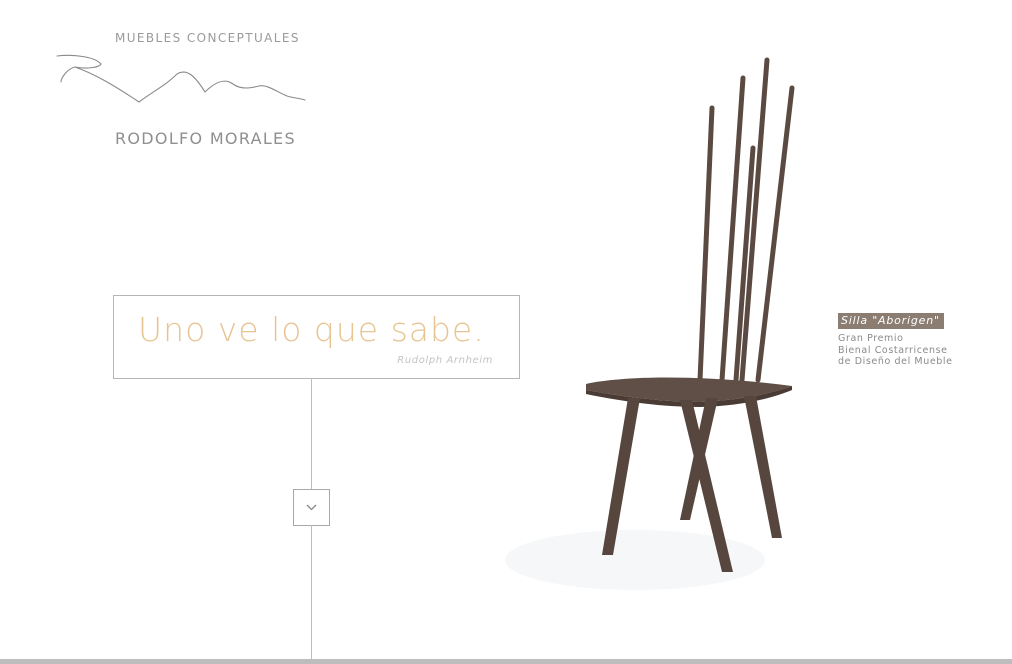 Image resolution: width=1012 pixels, height=664 pixels. I want to click on quote-box: Uno ve lo que sabe. Rudolph Arnheim, so click(316, 337).